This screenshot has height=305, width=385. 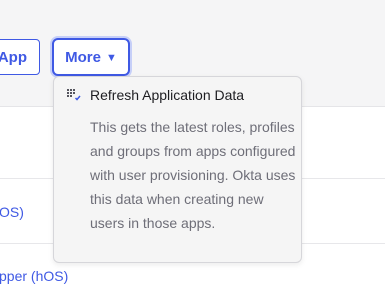 I want to click on add-app-button-label: App, so click(x=13, y=57).